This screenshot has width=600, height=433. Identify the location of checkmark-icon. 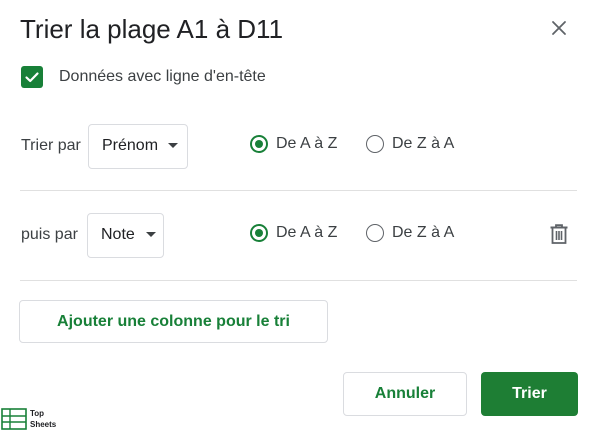
(32, 77).